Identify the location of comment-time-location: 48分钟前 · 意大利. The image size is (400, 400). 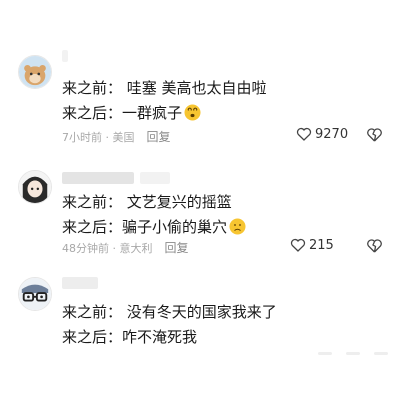
(107, 248).